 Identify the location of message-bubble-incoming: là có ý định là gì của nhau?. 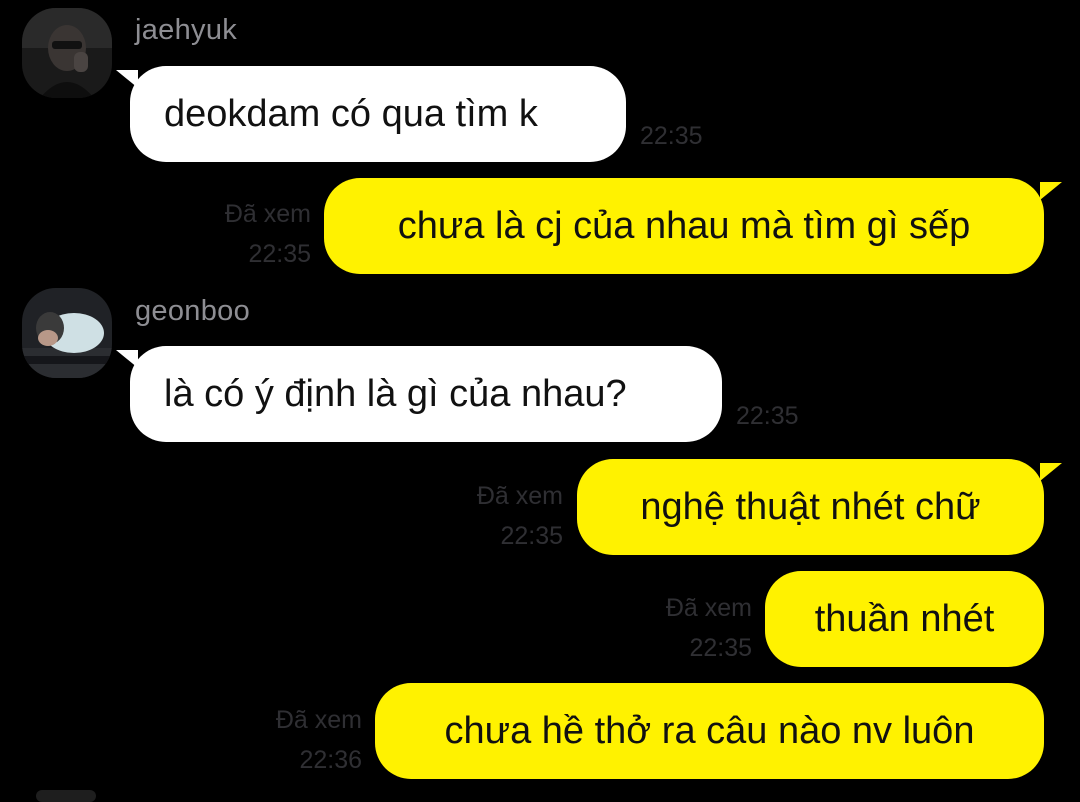
(426, 394).